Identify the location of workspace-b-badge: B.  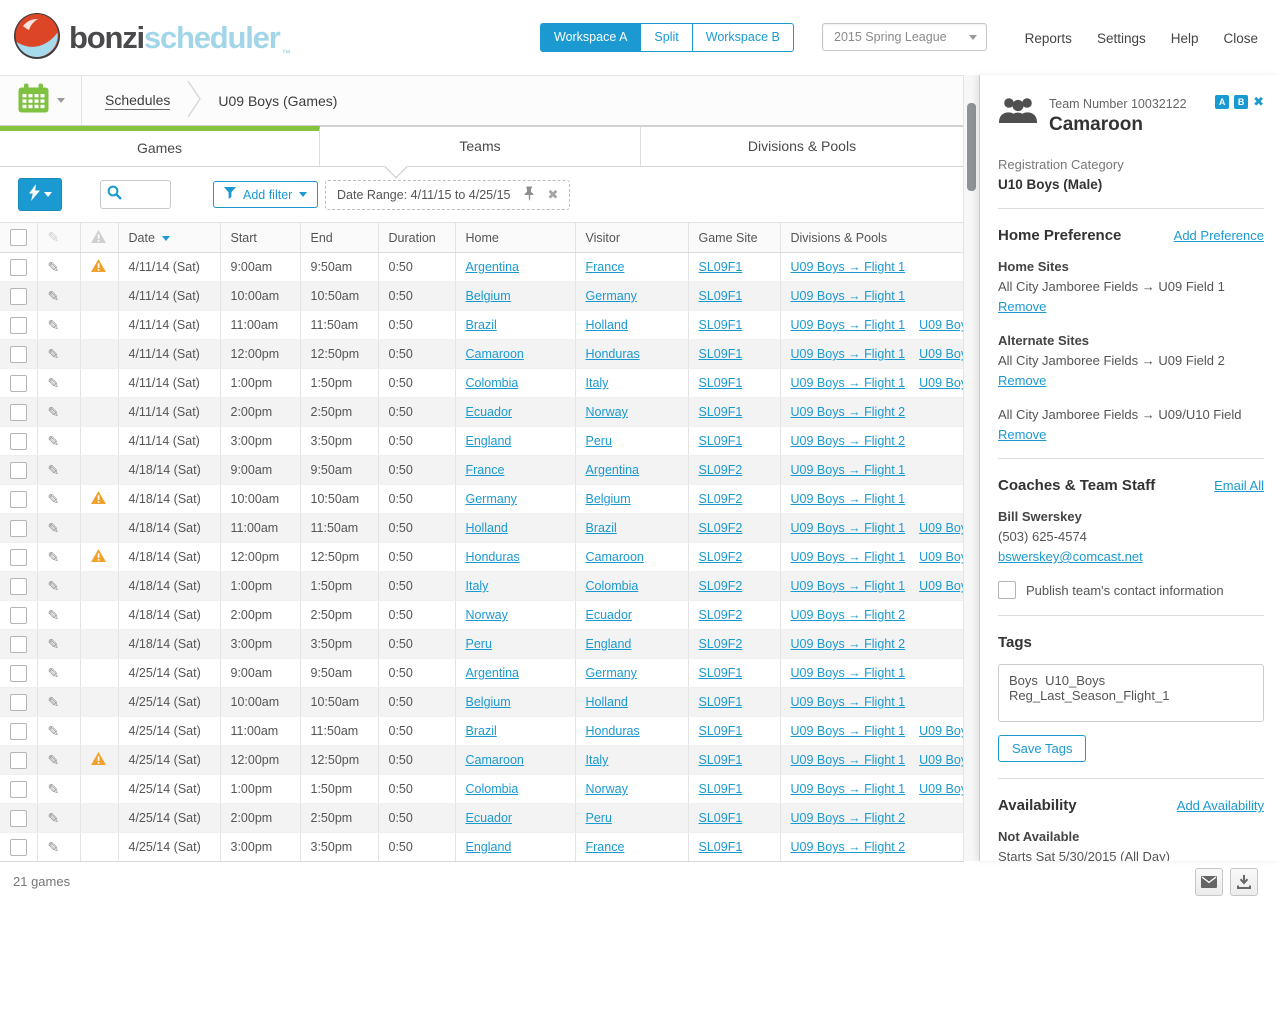
(1241, 102).